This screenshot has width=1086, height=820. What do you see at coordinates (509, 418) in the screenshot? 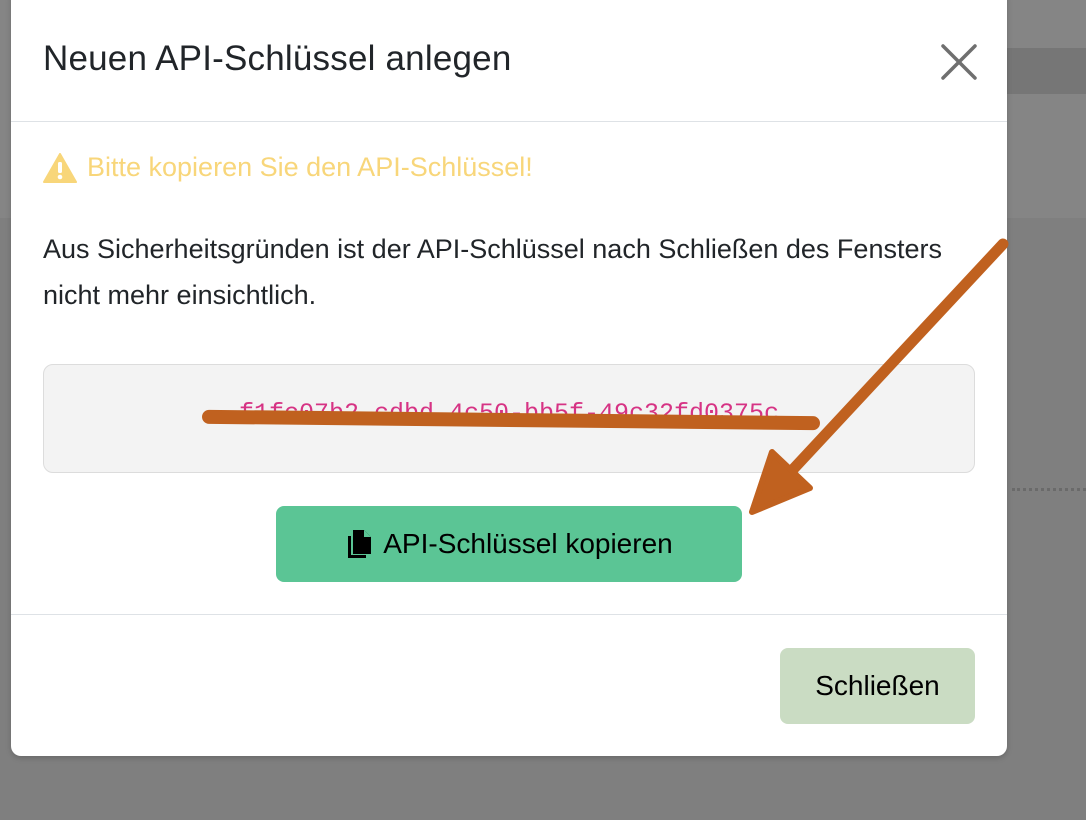
I see `api-key-display: f1fc07b2-cdbd-4c50-bb5f-49c32fd0375c` at bounding box center [509, 418].